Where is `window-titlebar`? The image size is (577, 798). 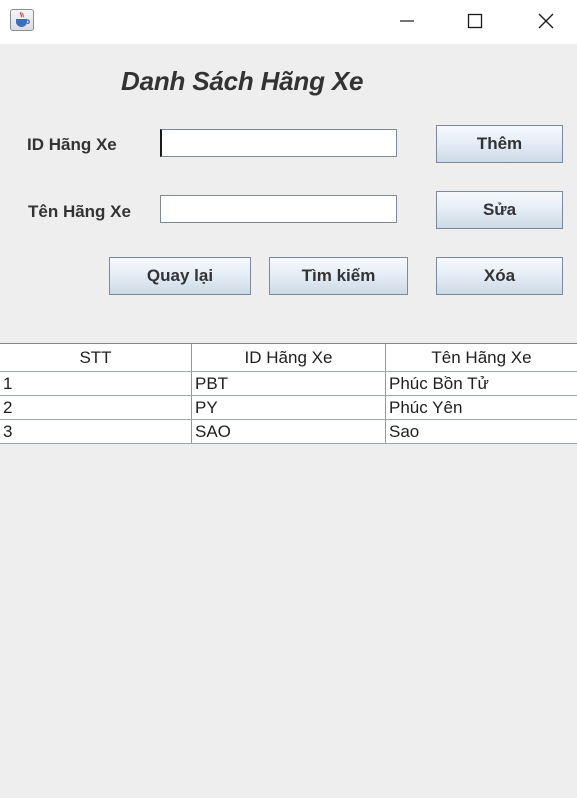
window-titlebar is located at coordinates (288, 22).